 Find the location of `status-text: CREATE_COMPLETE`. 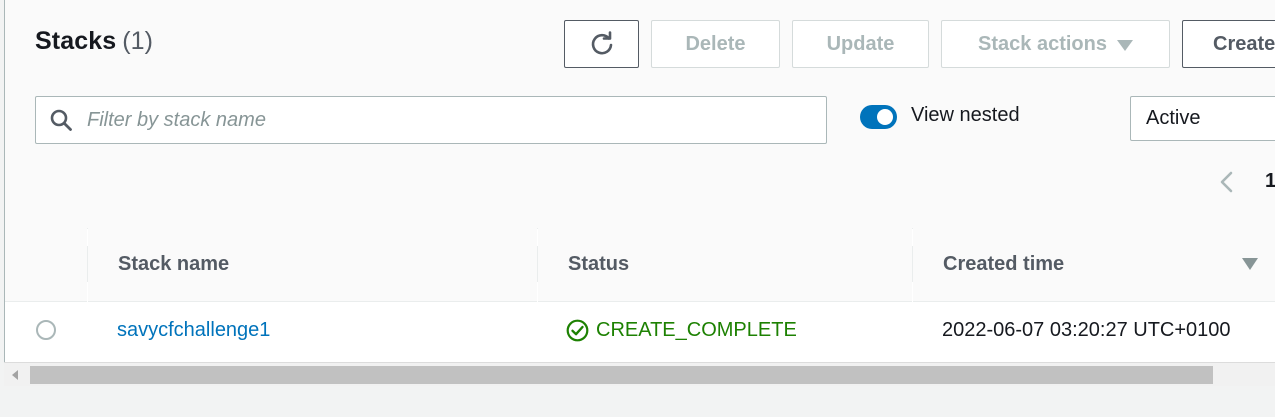

status-text: CREATE_COMPLETE is located at coordinates (696, 330).